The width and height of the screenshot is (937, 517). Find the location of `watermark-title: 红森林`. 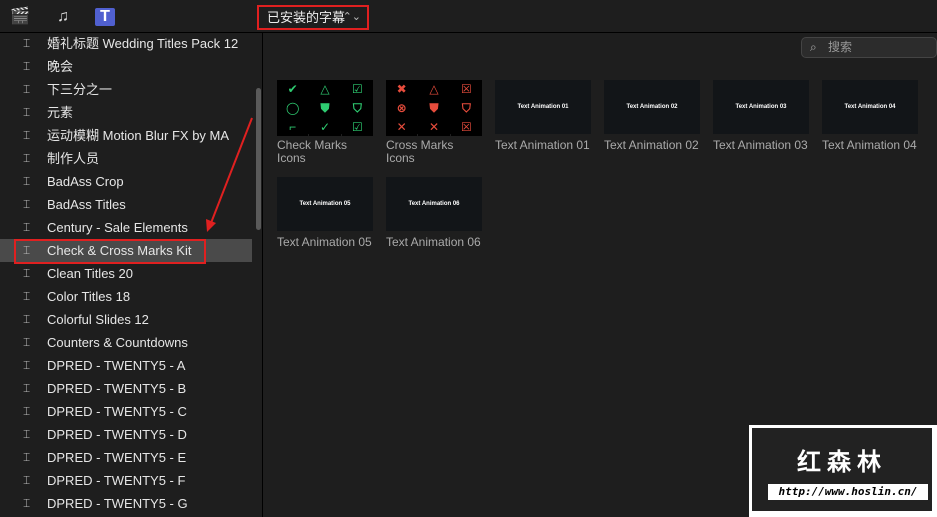

watermark-title: 红森林 is located at coordinates (842, 462).